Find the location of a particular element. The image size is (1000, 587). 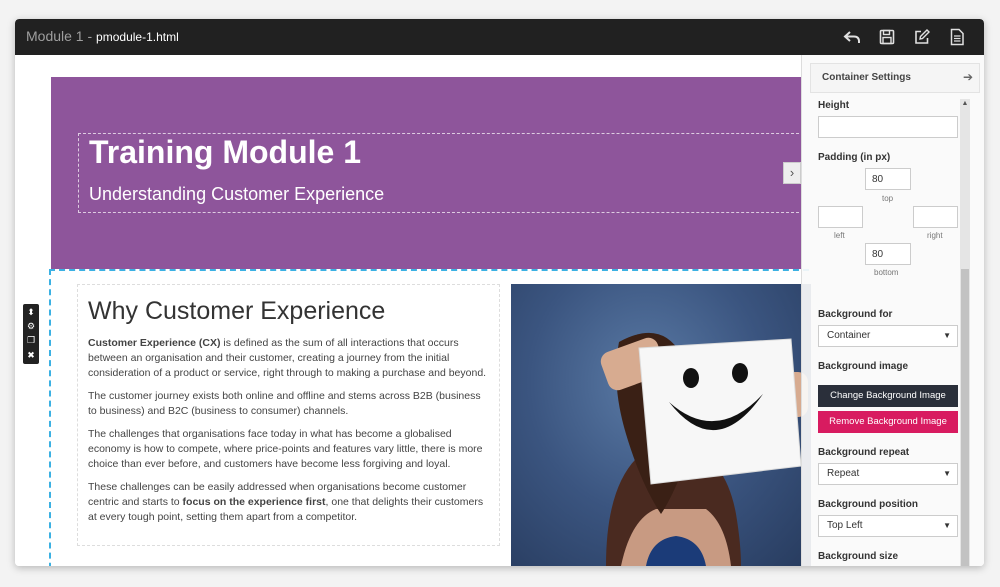

background-for-select: Container ▼ is located at coordinates (888, 336).